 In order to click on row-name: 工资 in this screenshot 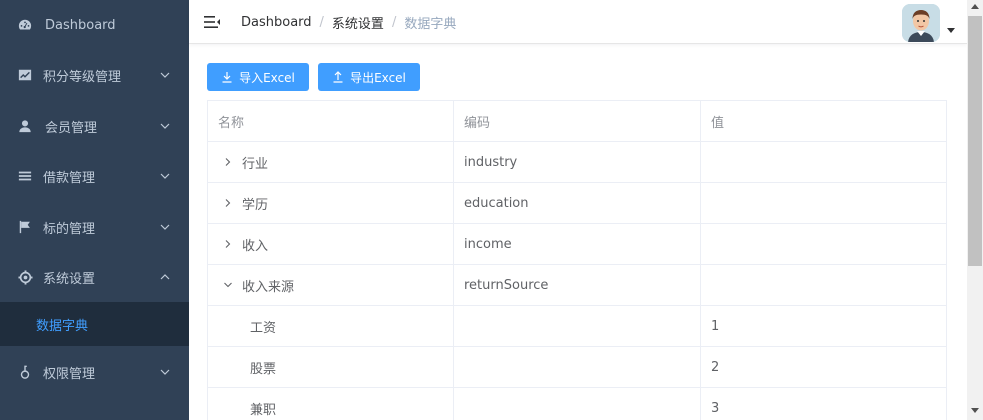, I will do `click(263, 328)`.